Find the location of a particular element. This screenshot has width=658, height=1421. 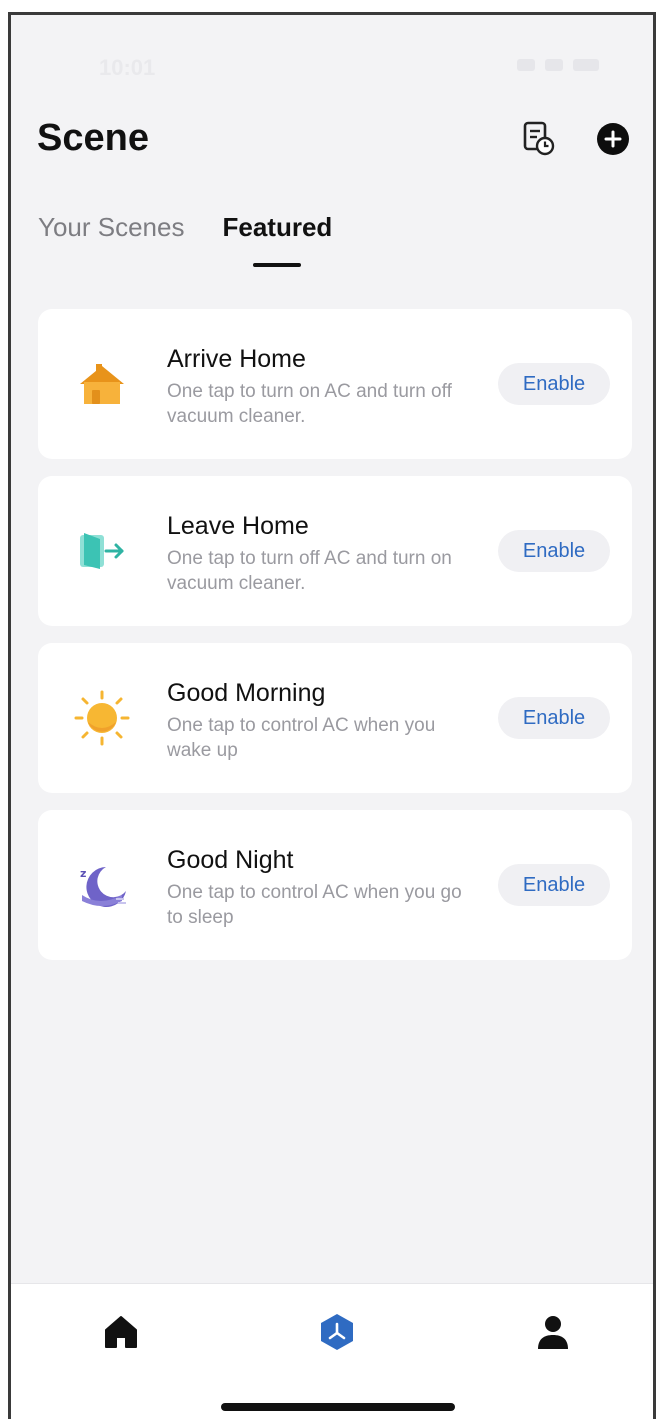

scene-title: Good Night is located at coordinates (230, 860).